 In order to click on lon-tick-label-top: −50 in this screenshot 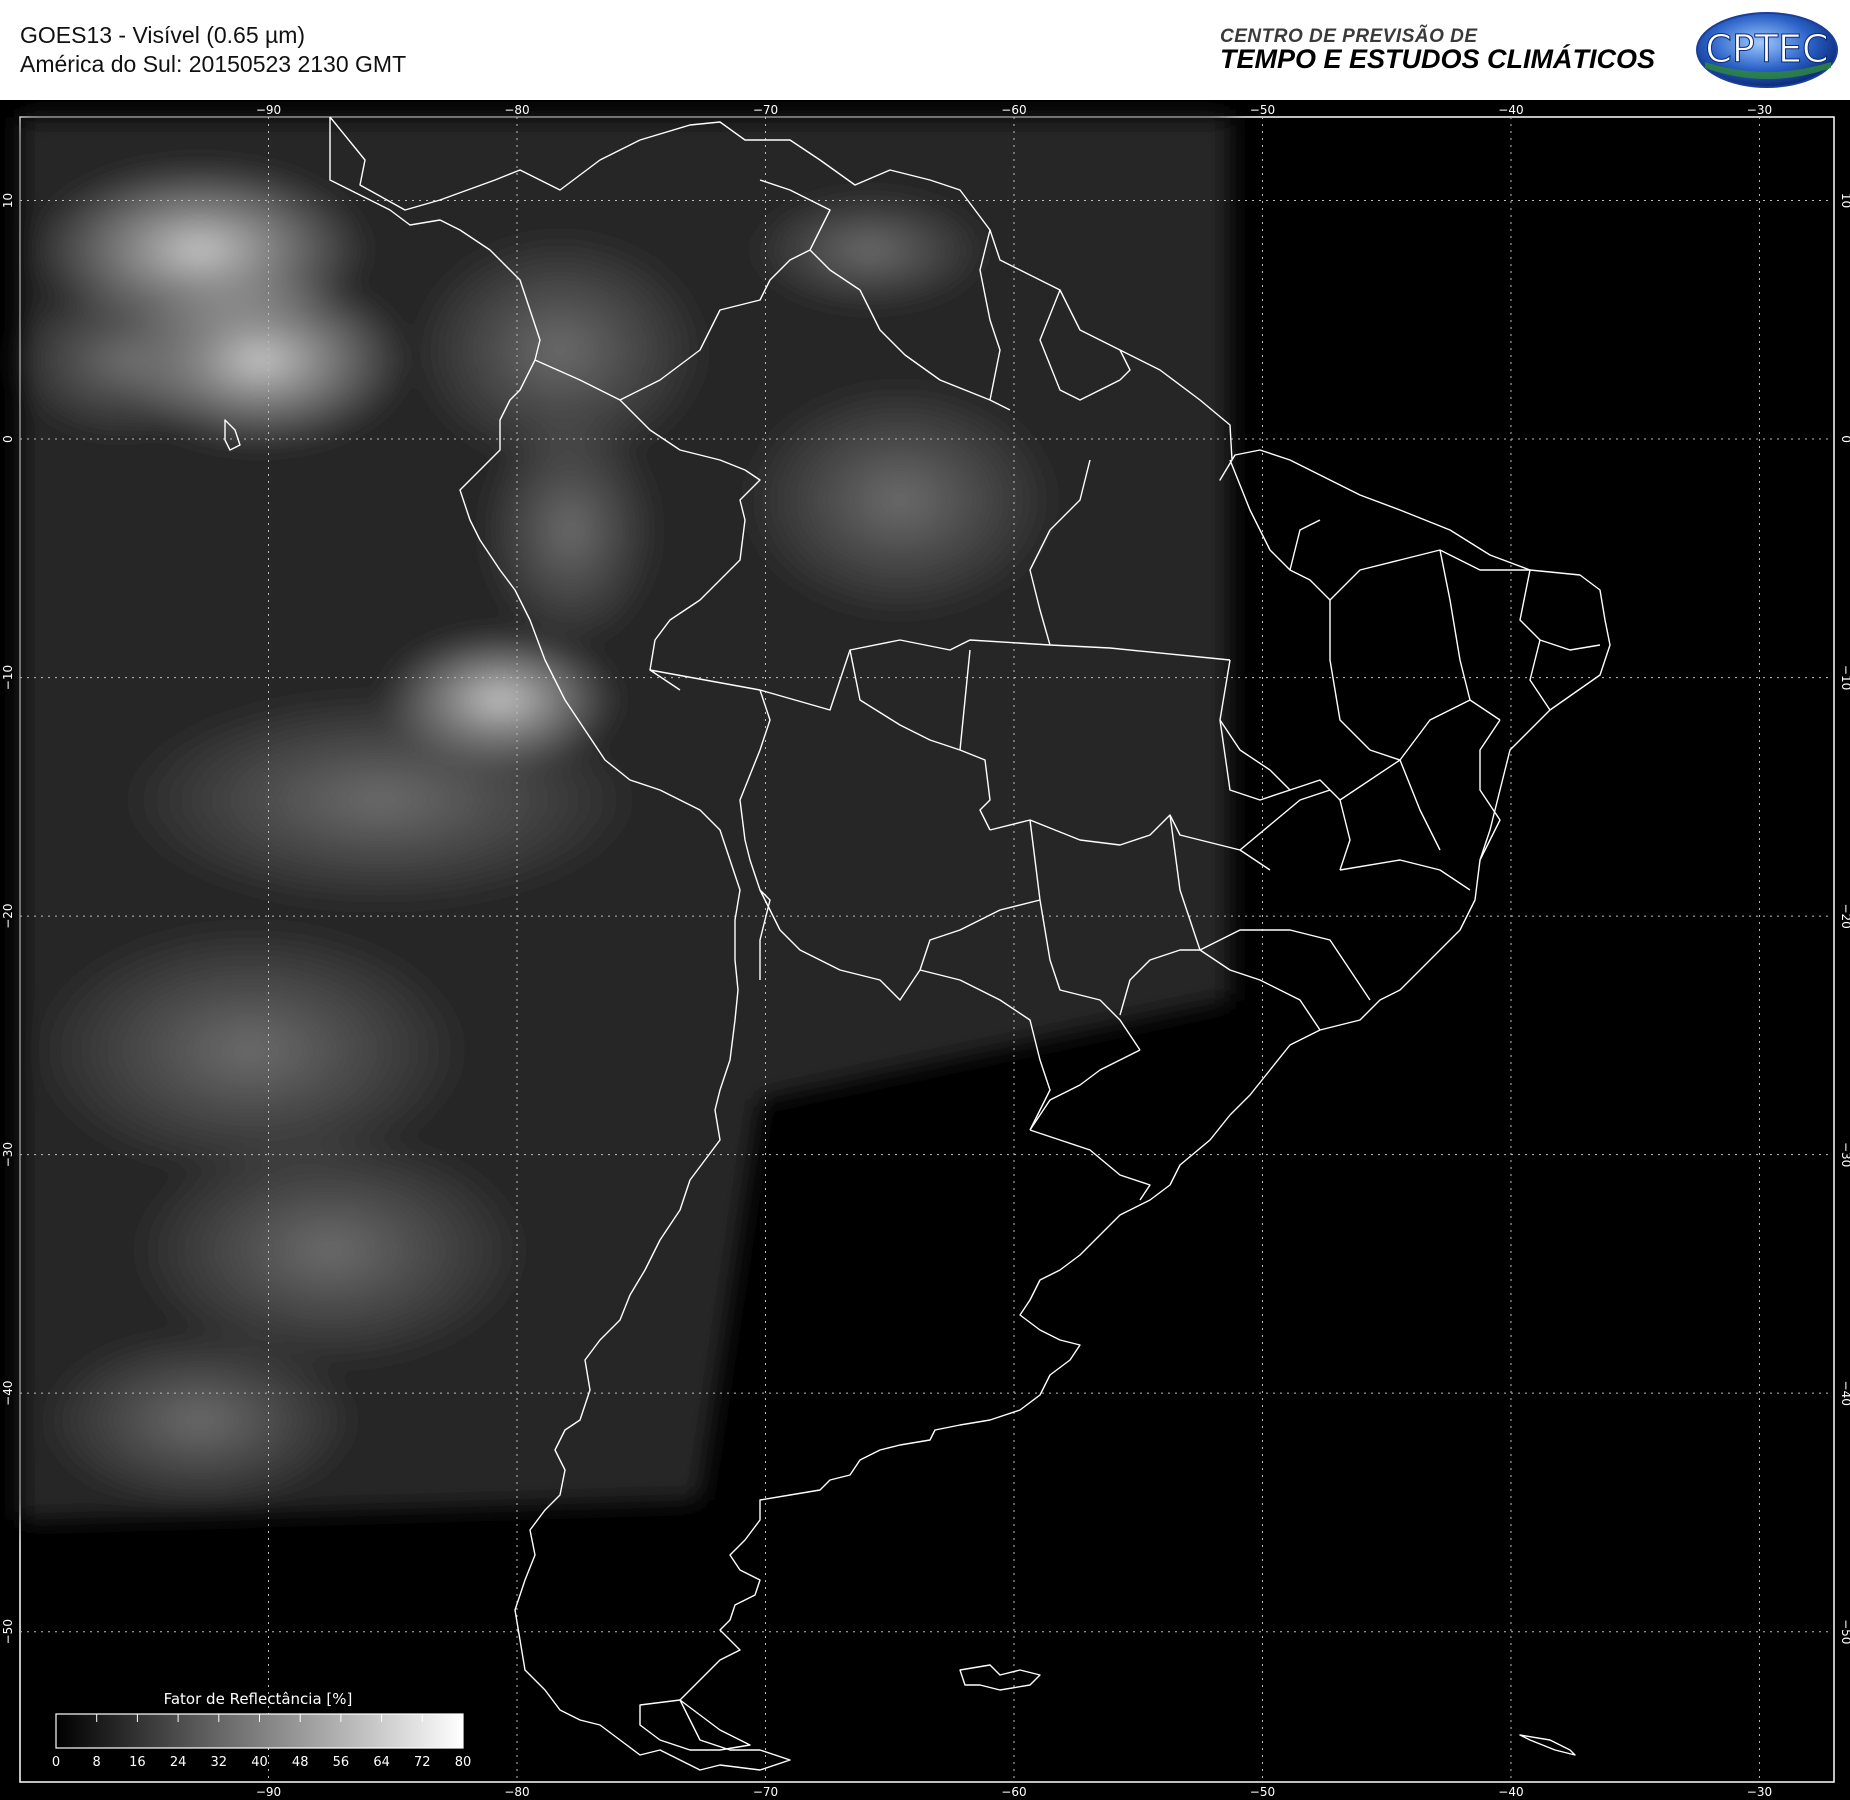, I will do `click(1262, 110)`.